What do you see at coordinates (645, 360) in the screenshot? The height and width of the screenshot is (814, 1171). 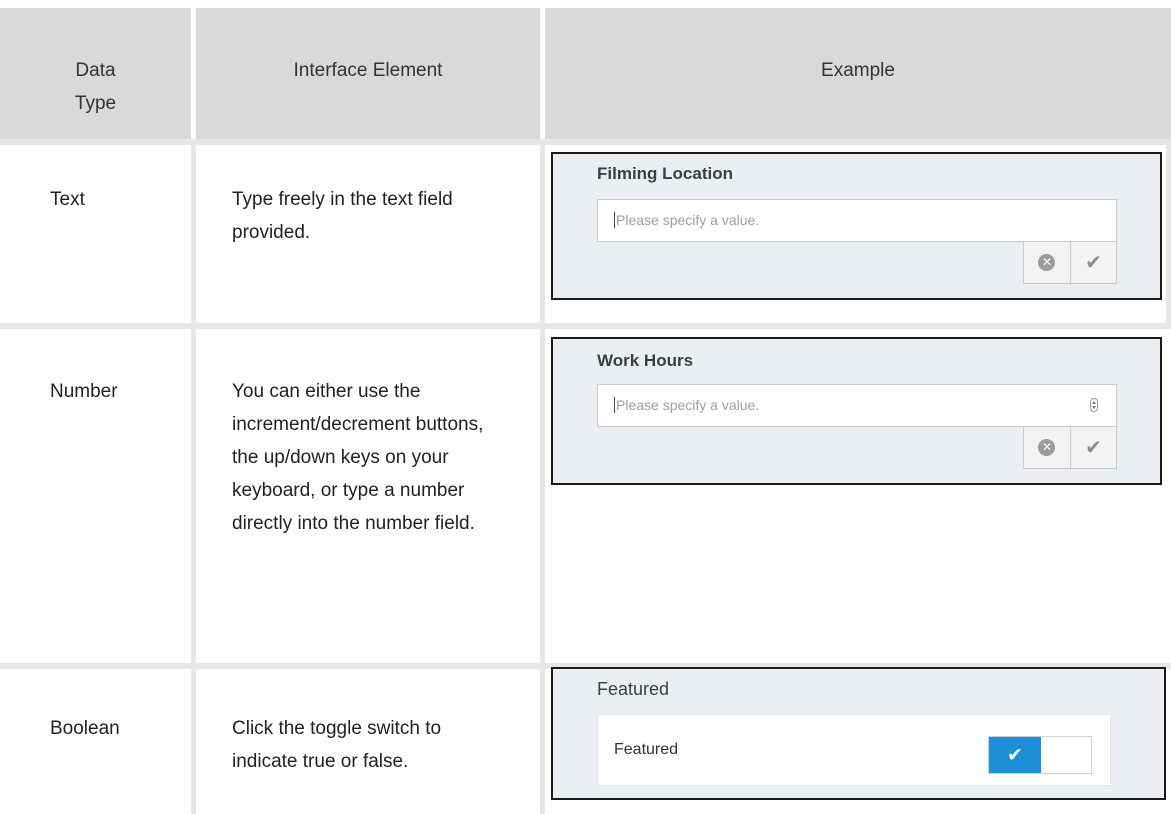 I see `field-label: Work Hours` at bounding box center [645, 360].